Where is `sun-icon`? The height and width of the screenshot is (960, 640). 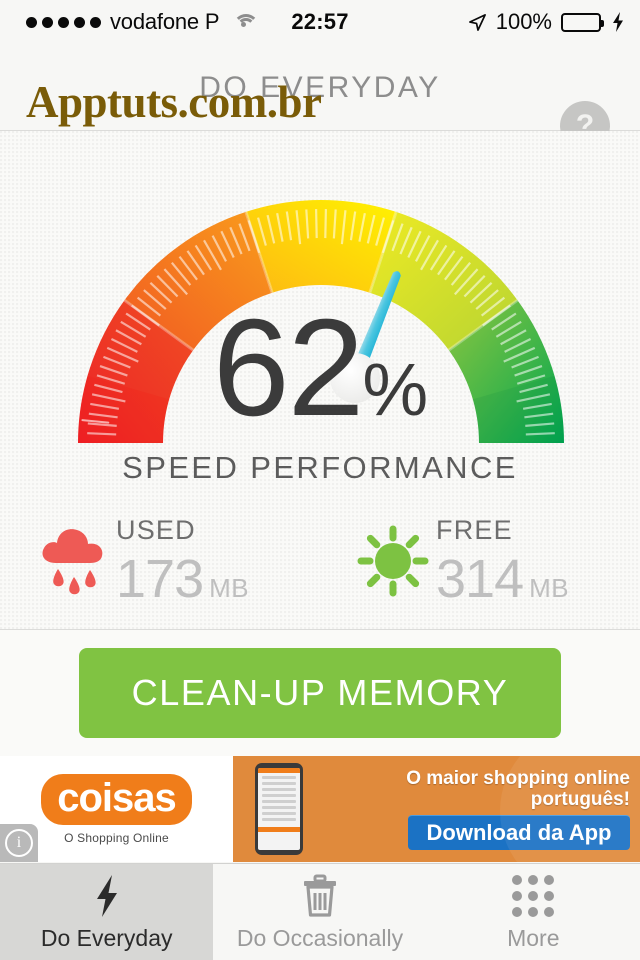
sun-icon is located at coordinates (393, 561).